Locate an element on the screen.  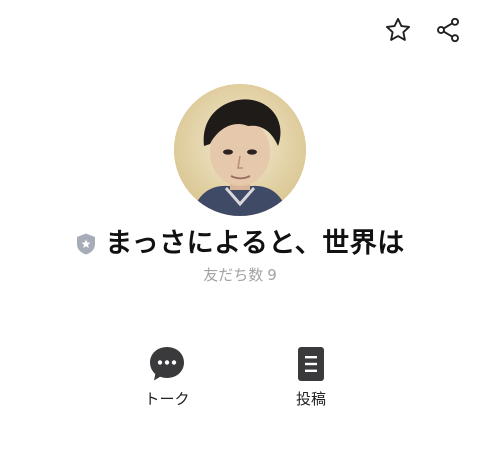
profile-avatar is located at coordinates (240, 150).